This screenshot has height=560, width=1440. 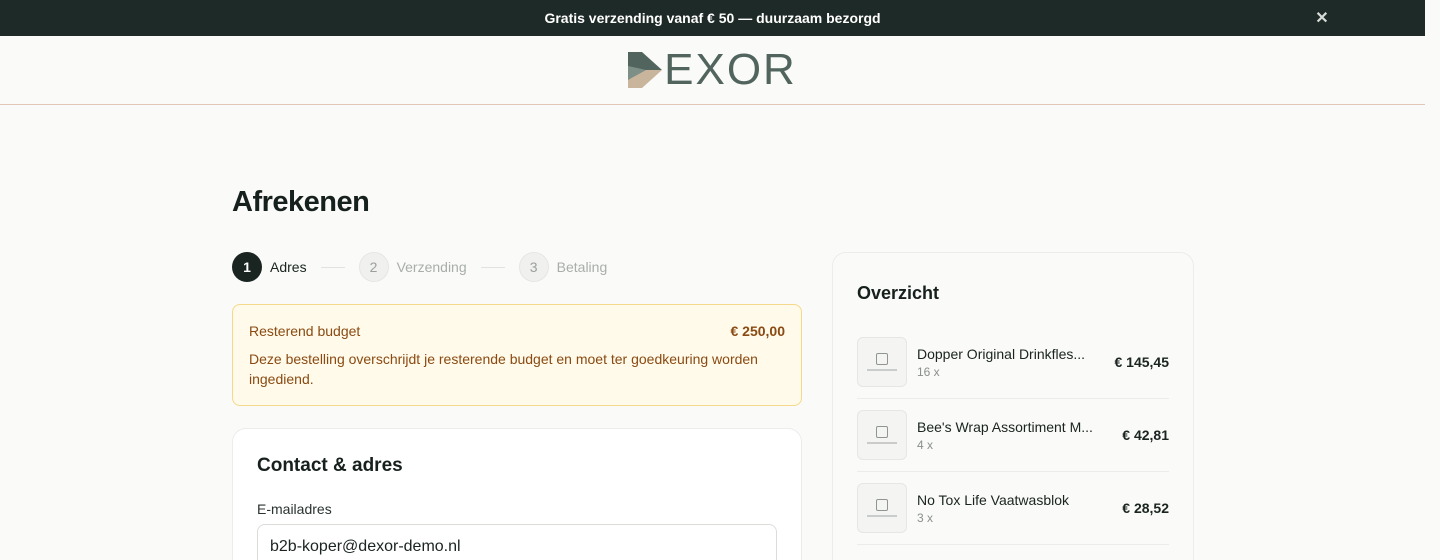 What do you see at coordinates (330, 465) in the screenshot?
I see `contact-title: Contact & adres` at bounding box center [330, 465].